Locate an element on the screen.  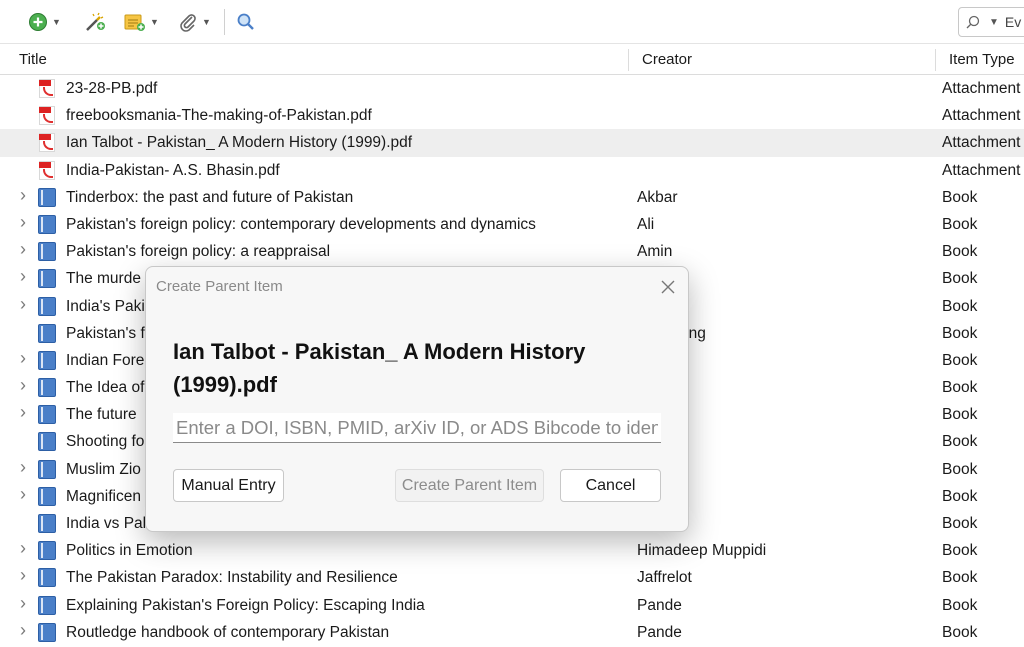
add-by-identifier-button is located at coordinates (95, 22).